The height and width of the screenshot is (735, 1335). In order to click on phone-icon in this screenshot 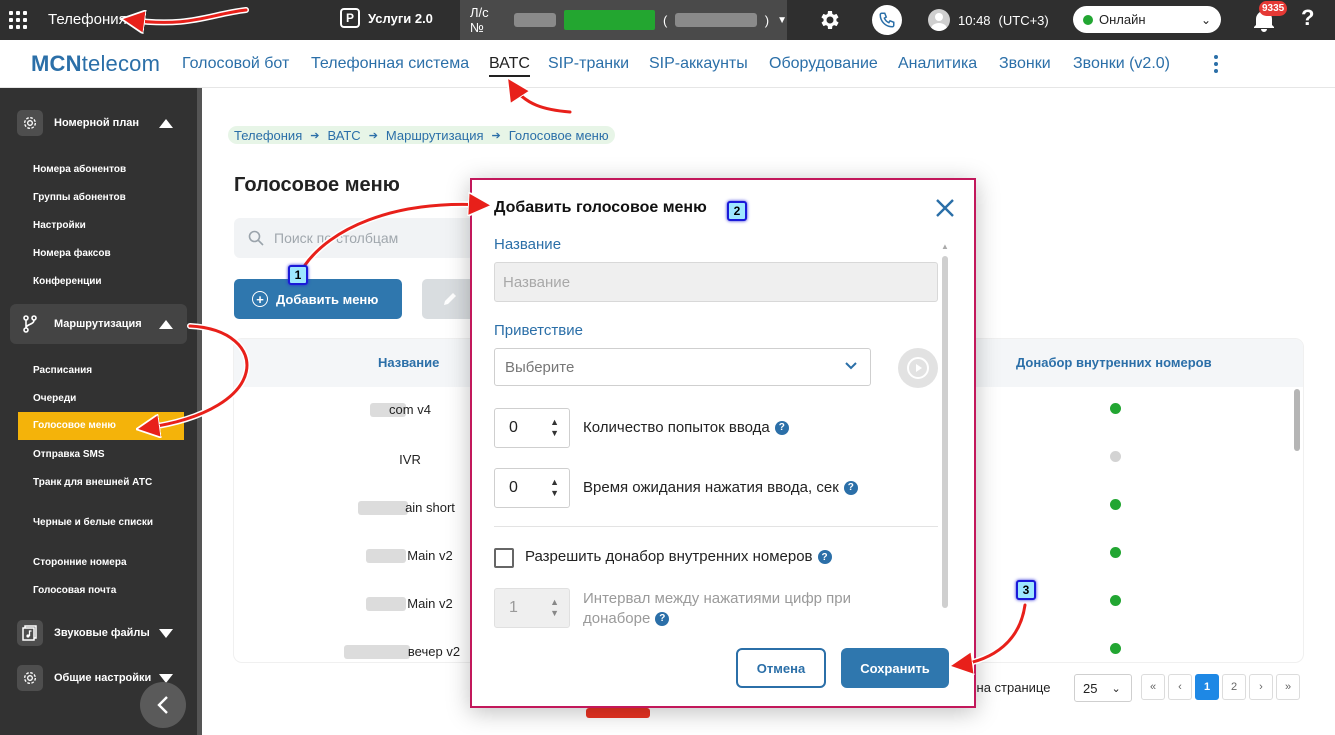, I will do `click(887, 20)`.